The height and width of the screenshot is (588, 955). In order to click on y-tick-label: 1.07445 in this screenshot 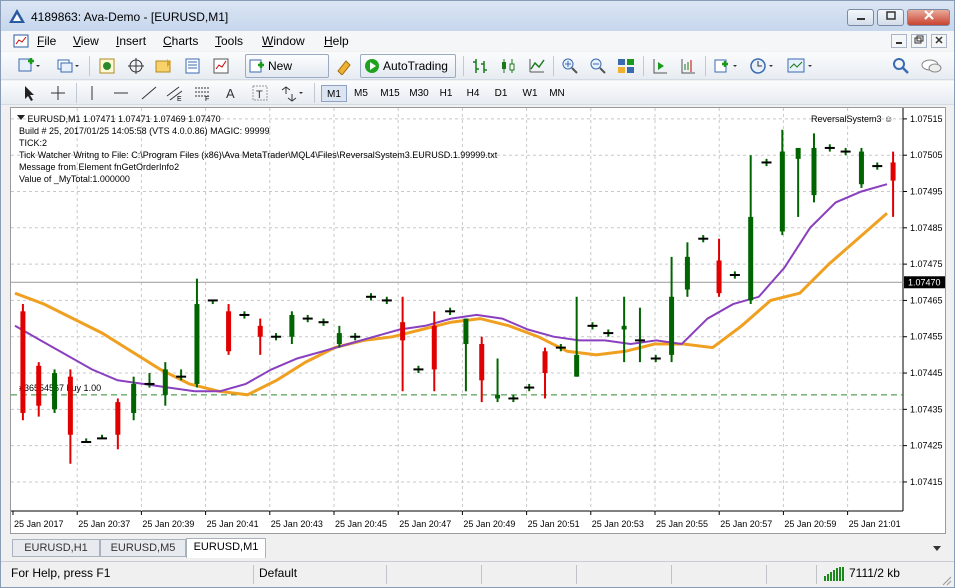, I will do `click(926, 373)`.